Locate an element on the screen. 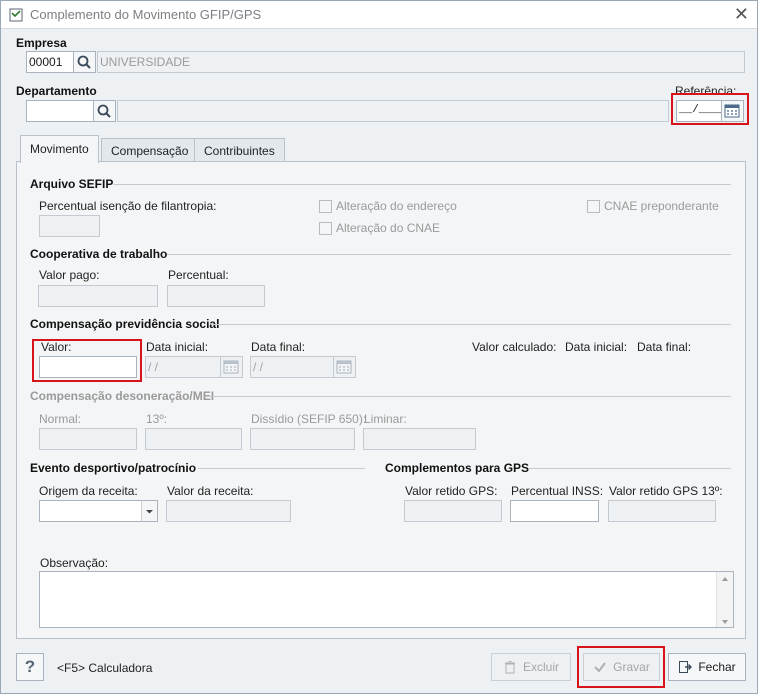 The height and width of the screenshot is (694, 758). empresa-search-button is located at coordinates (85, 62).